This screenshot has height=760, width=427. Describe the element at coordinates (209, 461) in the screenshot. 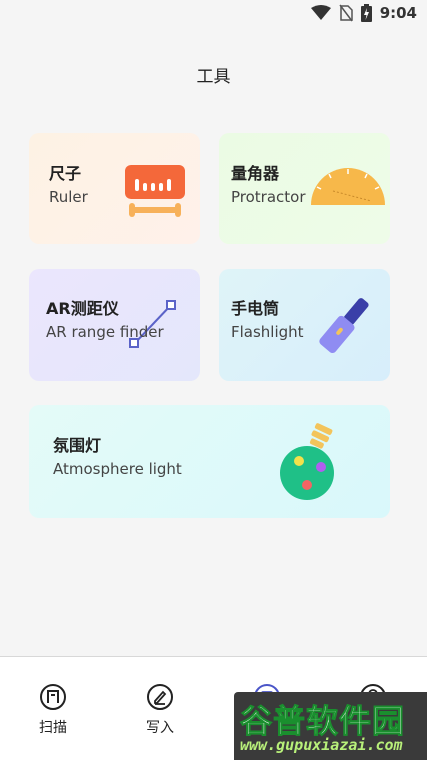

I see `tool-card-atmosphere-light: 氛围灯 Atmosphere light` at that location.